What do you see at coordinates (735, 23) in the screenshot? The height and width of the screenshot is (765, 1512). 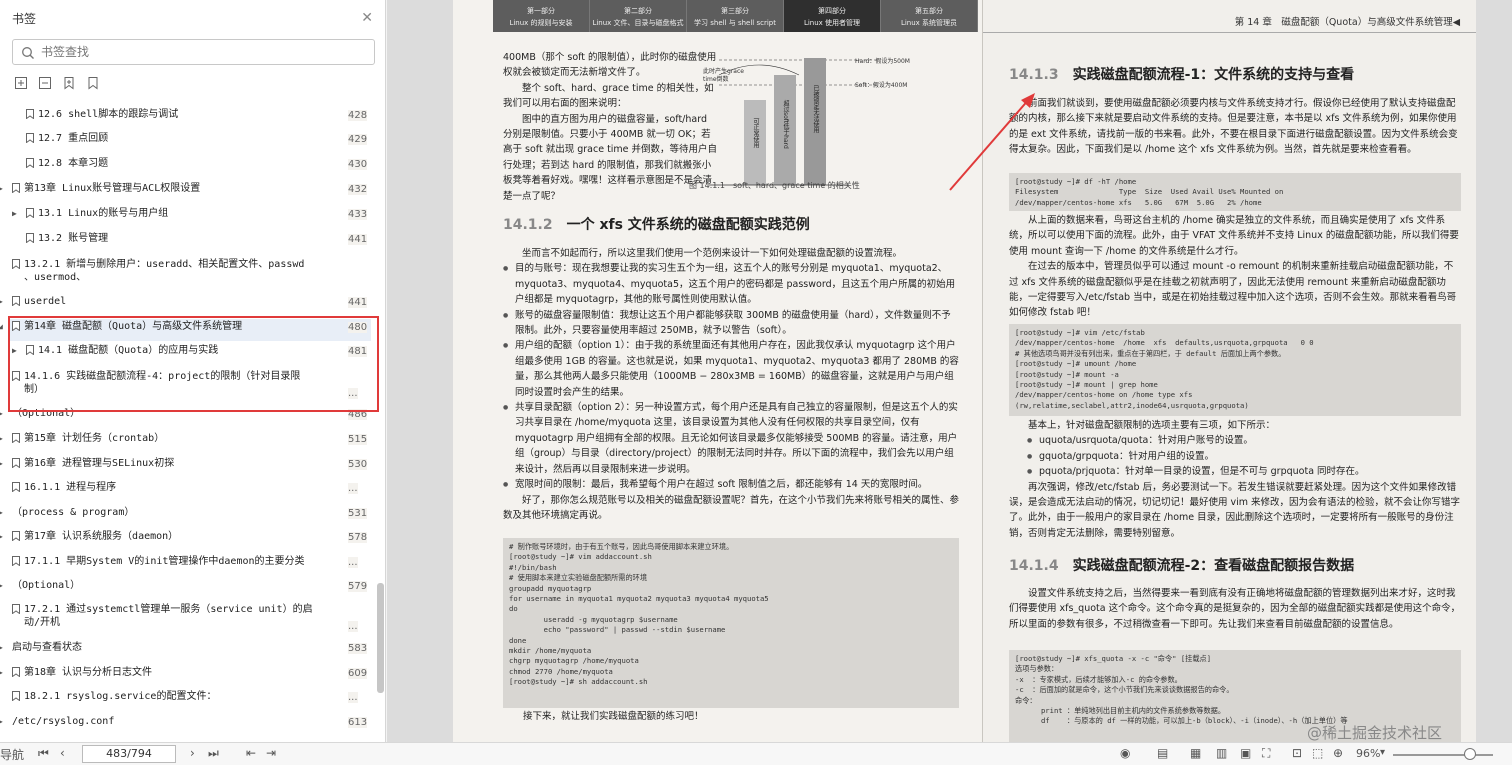 I see `part-tab-title: 学习 shell 与 shell script` at bounding box center [735, 23].